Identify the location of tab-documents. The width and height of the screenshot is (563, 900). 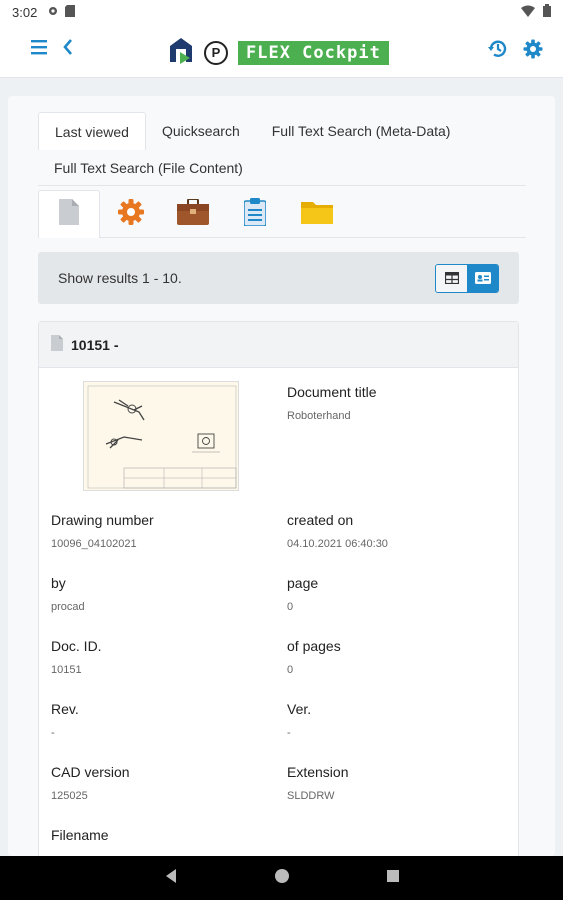
(69, 214).